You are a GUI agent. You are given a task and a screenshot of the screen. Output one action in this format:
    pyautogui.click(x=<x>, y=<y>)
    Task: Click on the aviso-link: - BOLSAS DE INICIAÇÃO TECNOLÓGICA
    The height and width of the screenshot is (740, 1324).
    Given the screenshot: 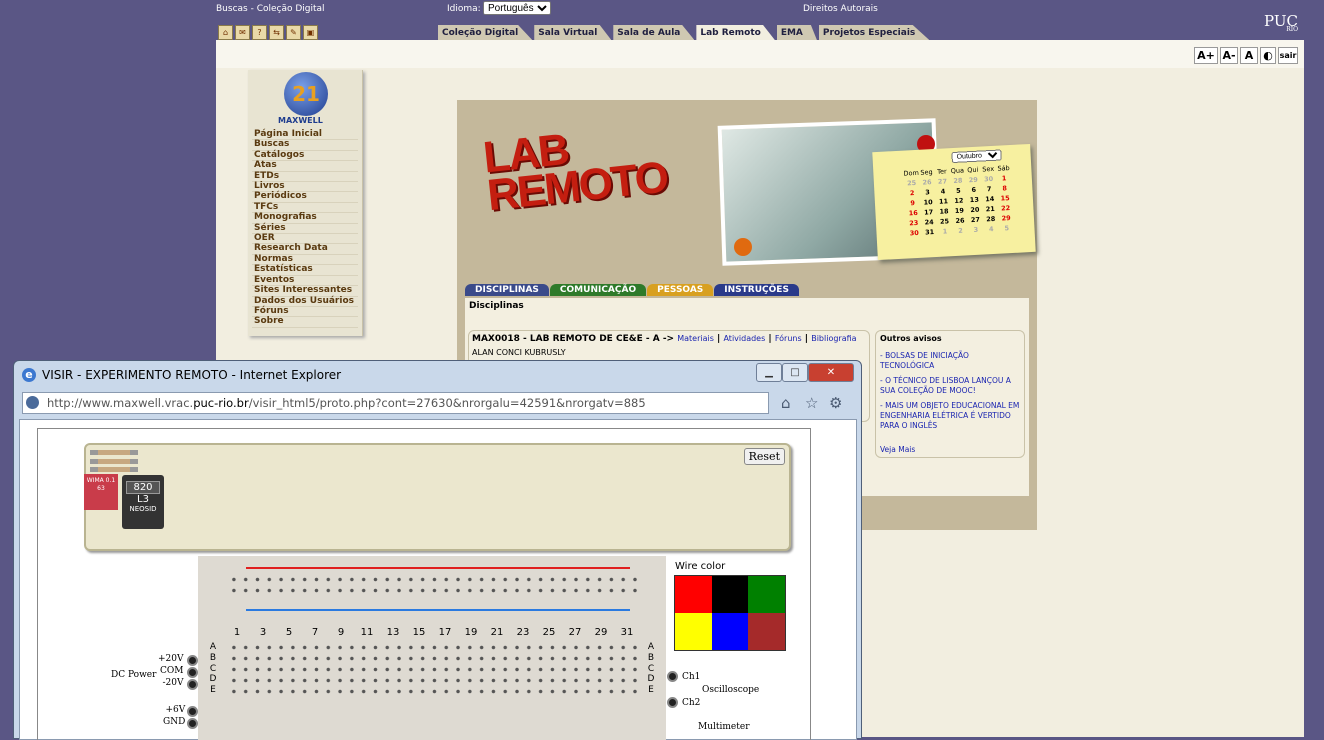 What is the action you would take?
    pyautogui.click(x=950, y=361)
    